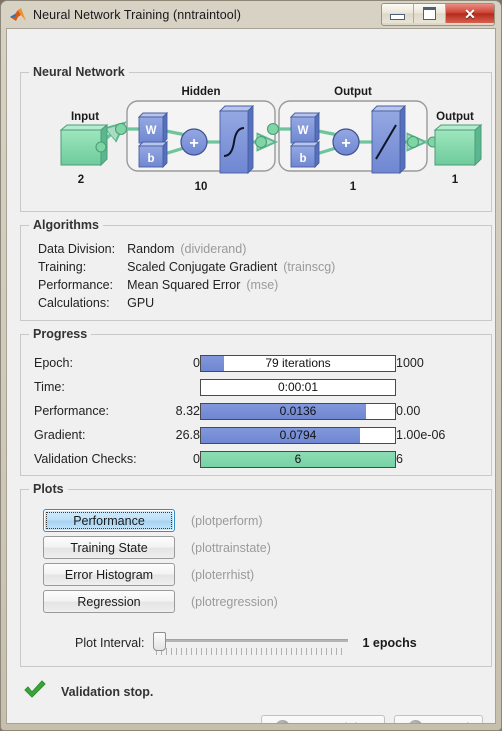 This screenshot has width=502, height=731. I want to click on progress-min-value, so click(176, 387).